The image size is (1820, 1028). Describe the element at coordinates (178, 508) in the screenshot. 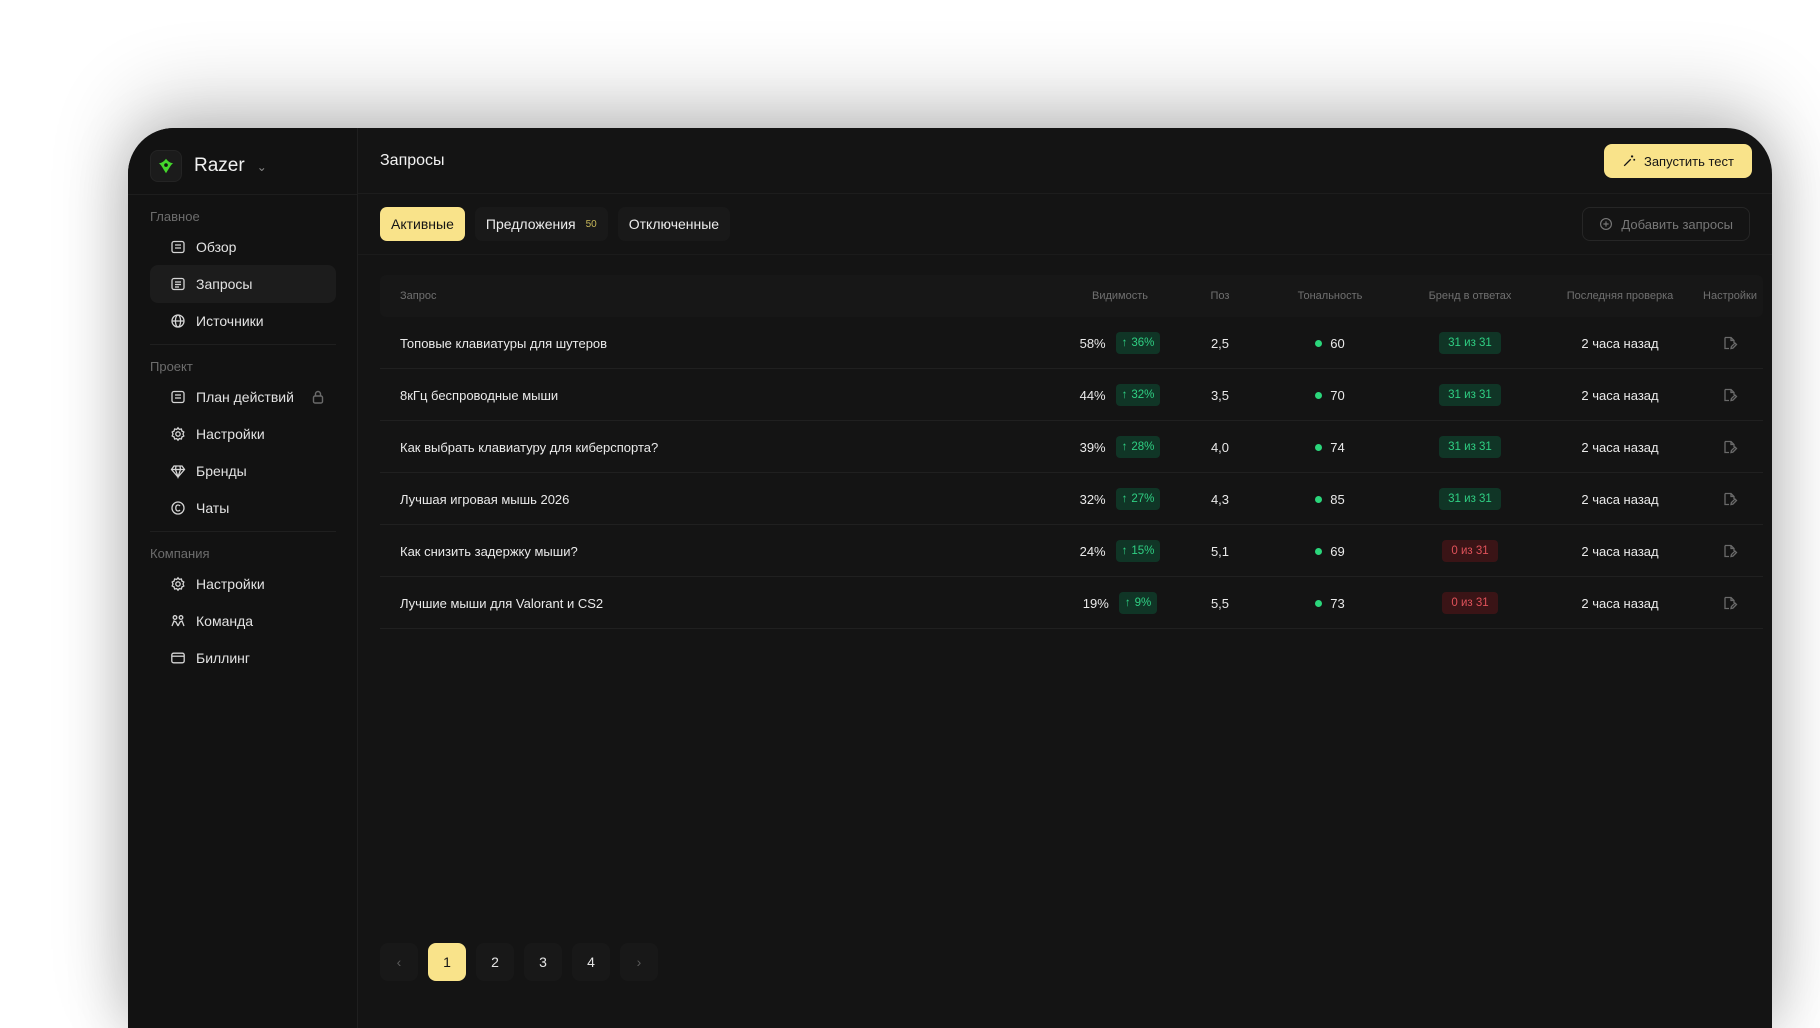

I see `chat-icon` at that location.